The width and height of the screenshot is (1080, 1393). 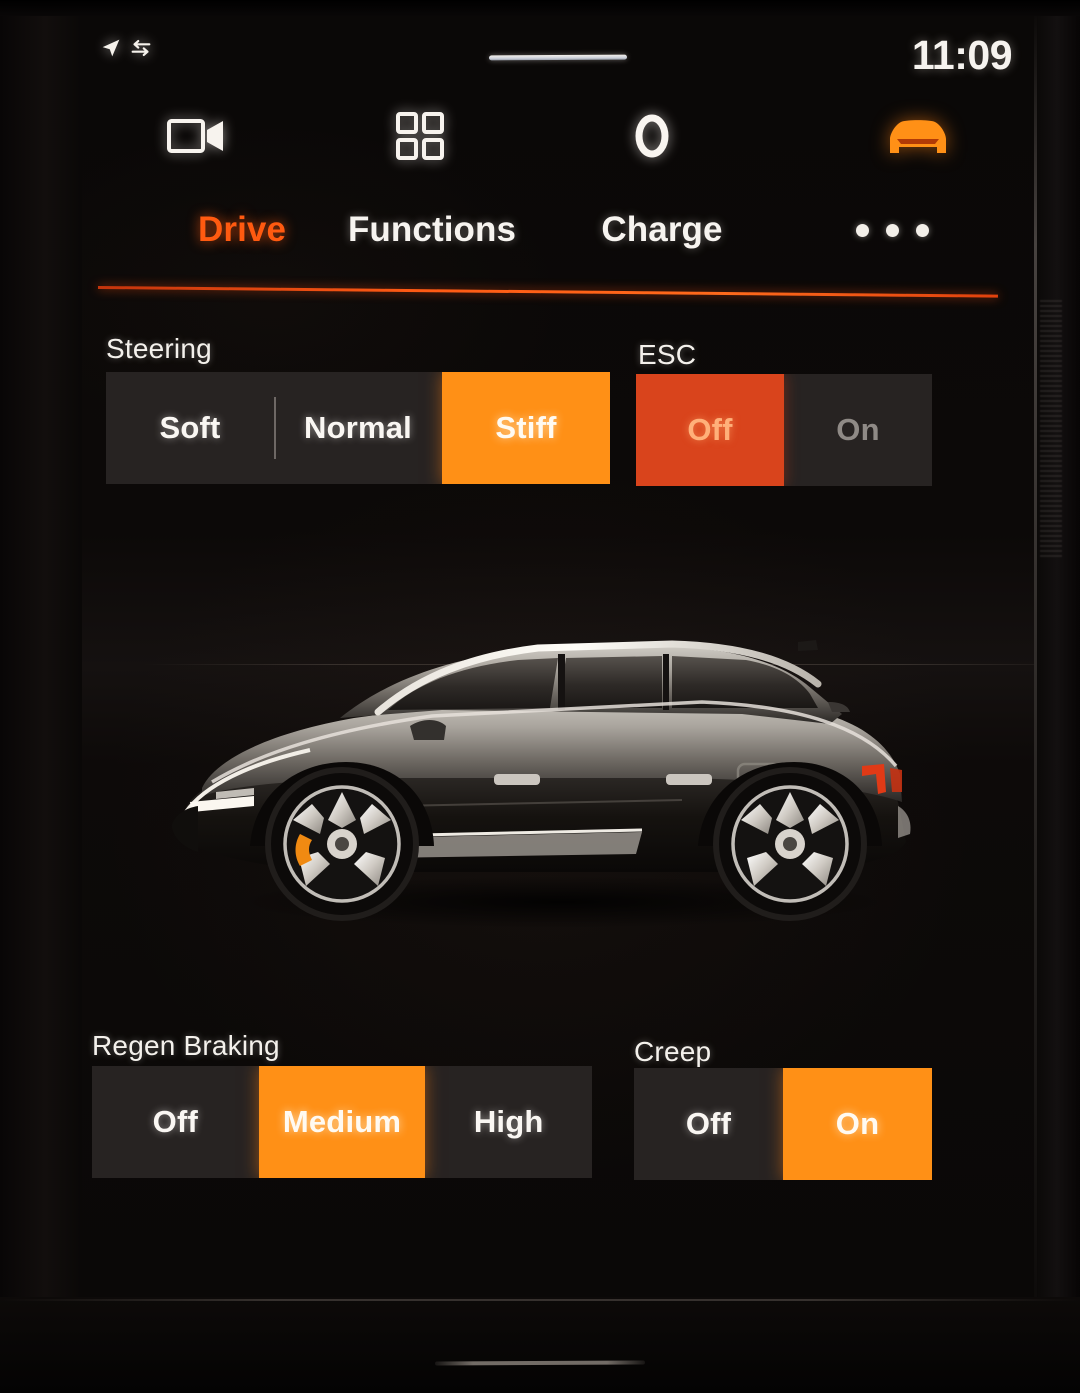 I want to click on tab-active-underline, so click(x=547, y=292).